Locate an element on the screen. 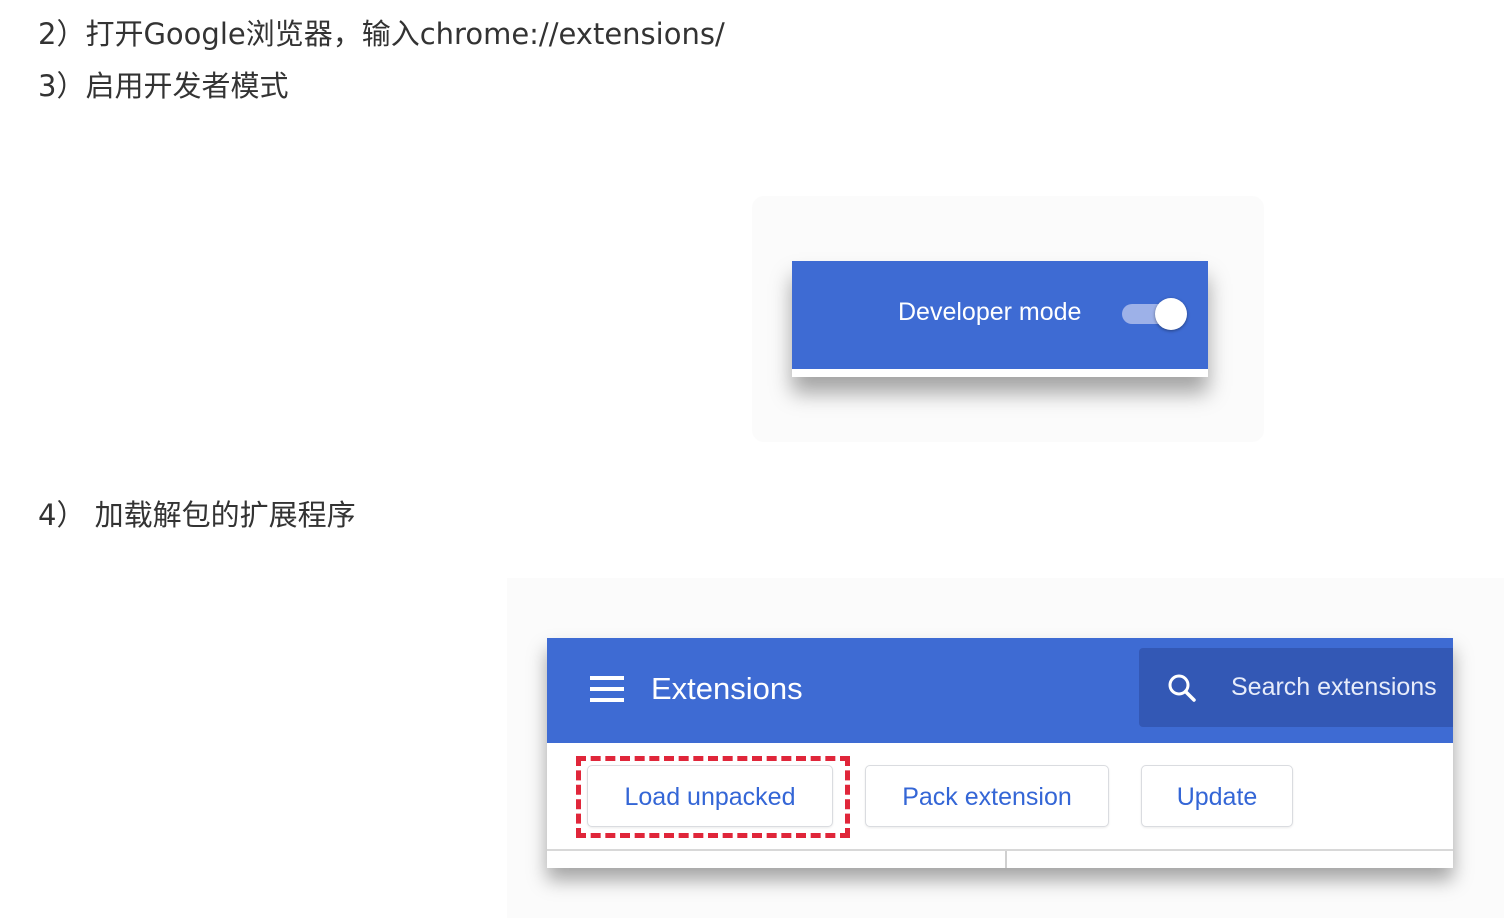  search-extensions-input: Search extensions is located at coordinates (1296, 687).